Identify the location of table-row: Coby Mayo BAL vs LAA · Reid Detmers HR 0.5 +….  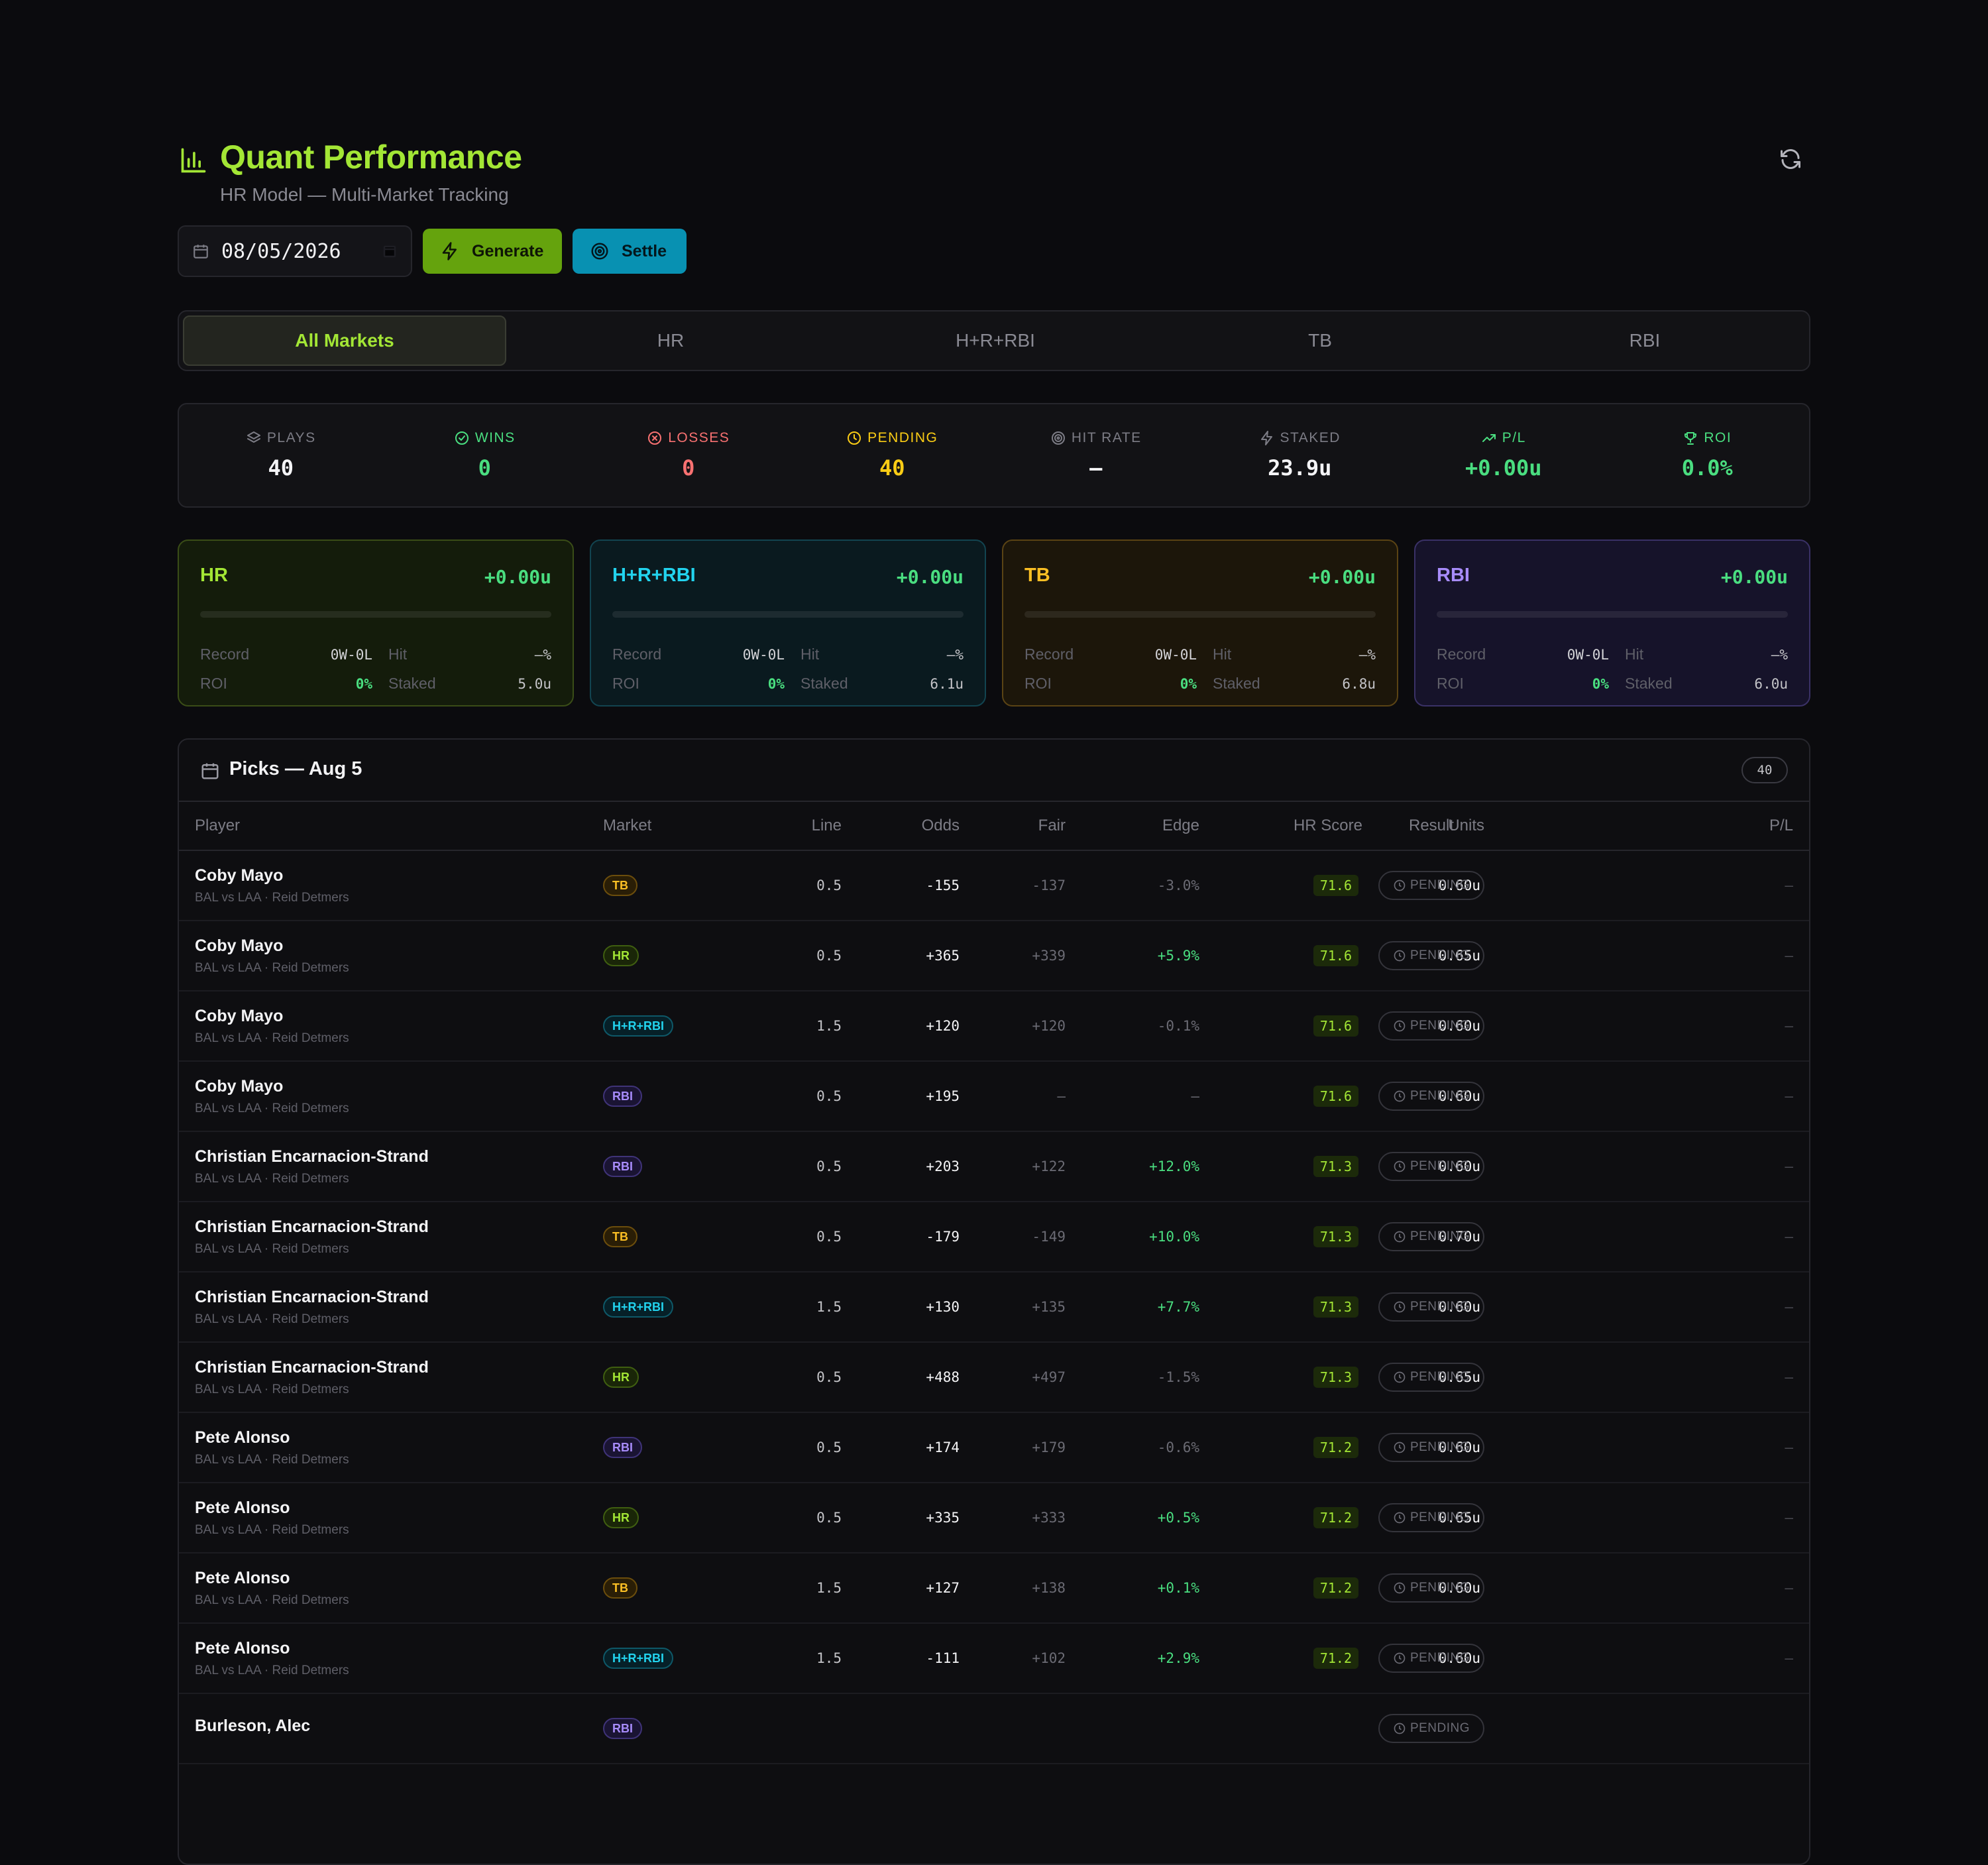
(994, 956).